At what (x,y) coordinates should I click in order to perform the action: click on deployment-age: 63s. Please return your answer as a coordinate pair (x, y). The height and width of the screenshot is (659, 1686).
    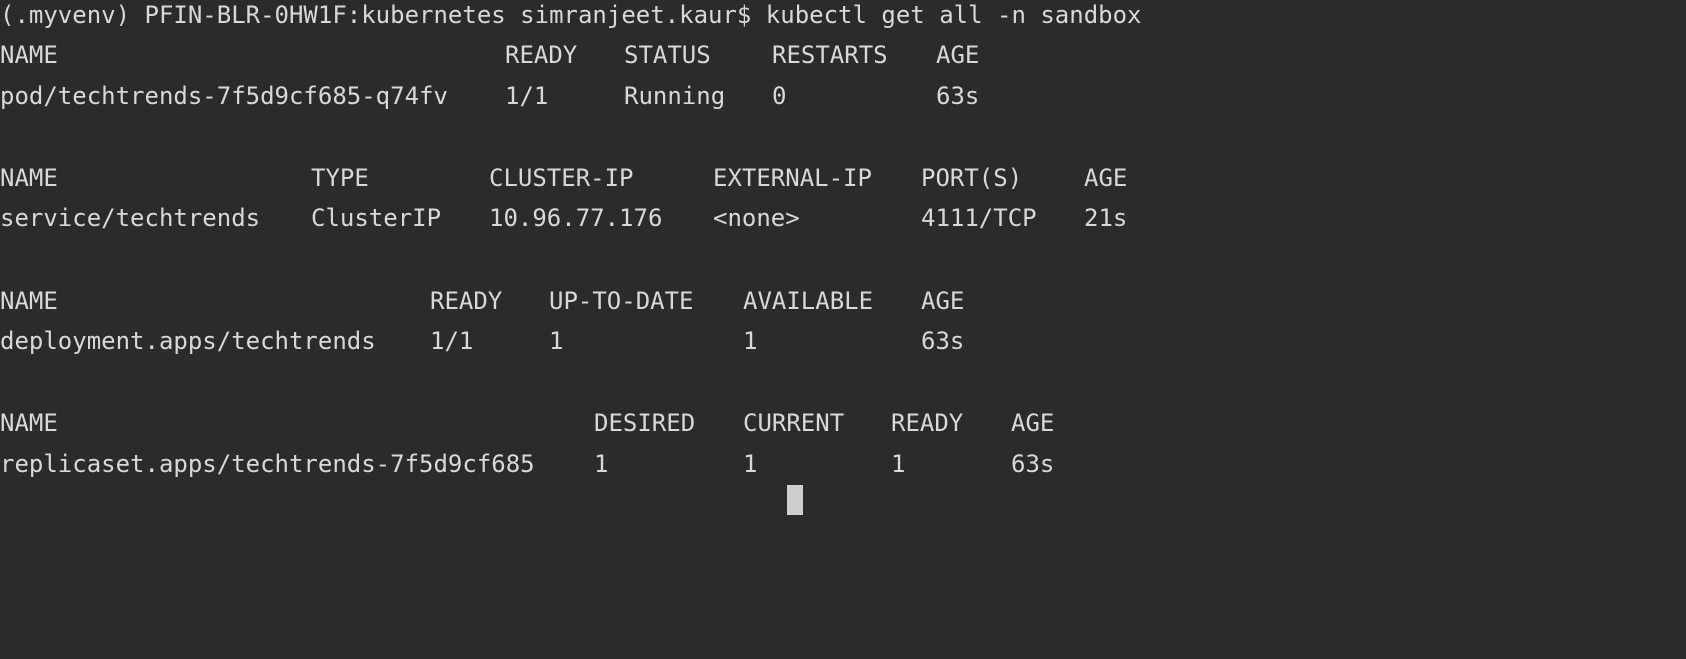
    Looking at the image, I should click on (943, 341).